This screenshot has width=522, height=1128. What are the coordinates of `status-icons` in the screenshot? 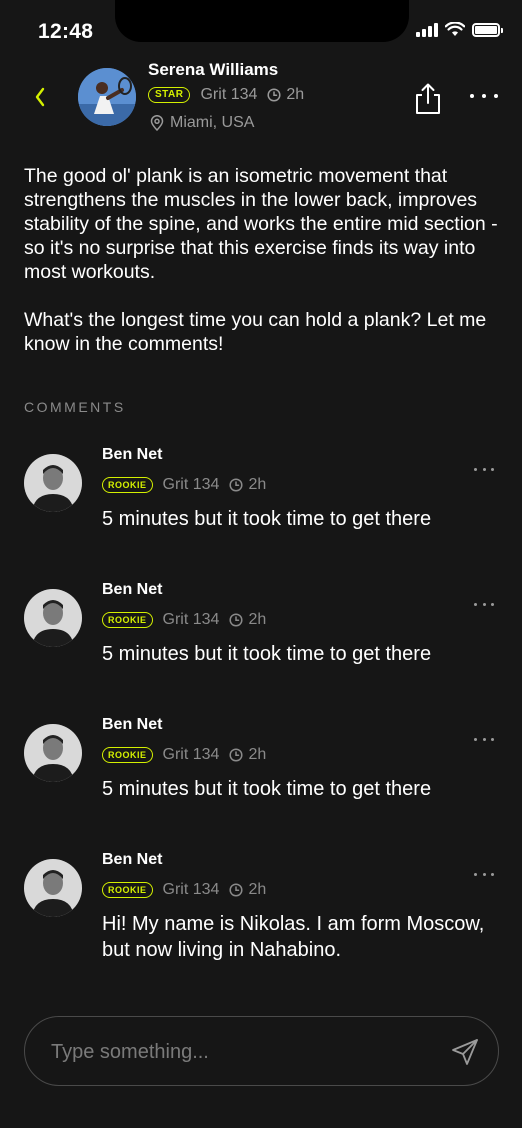 It's located at (459, 29).